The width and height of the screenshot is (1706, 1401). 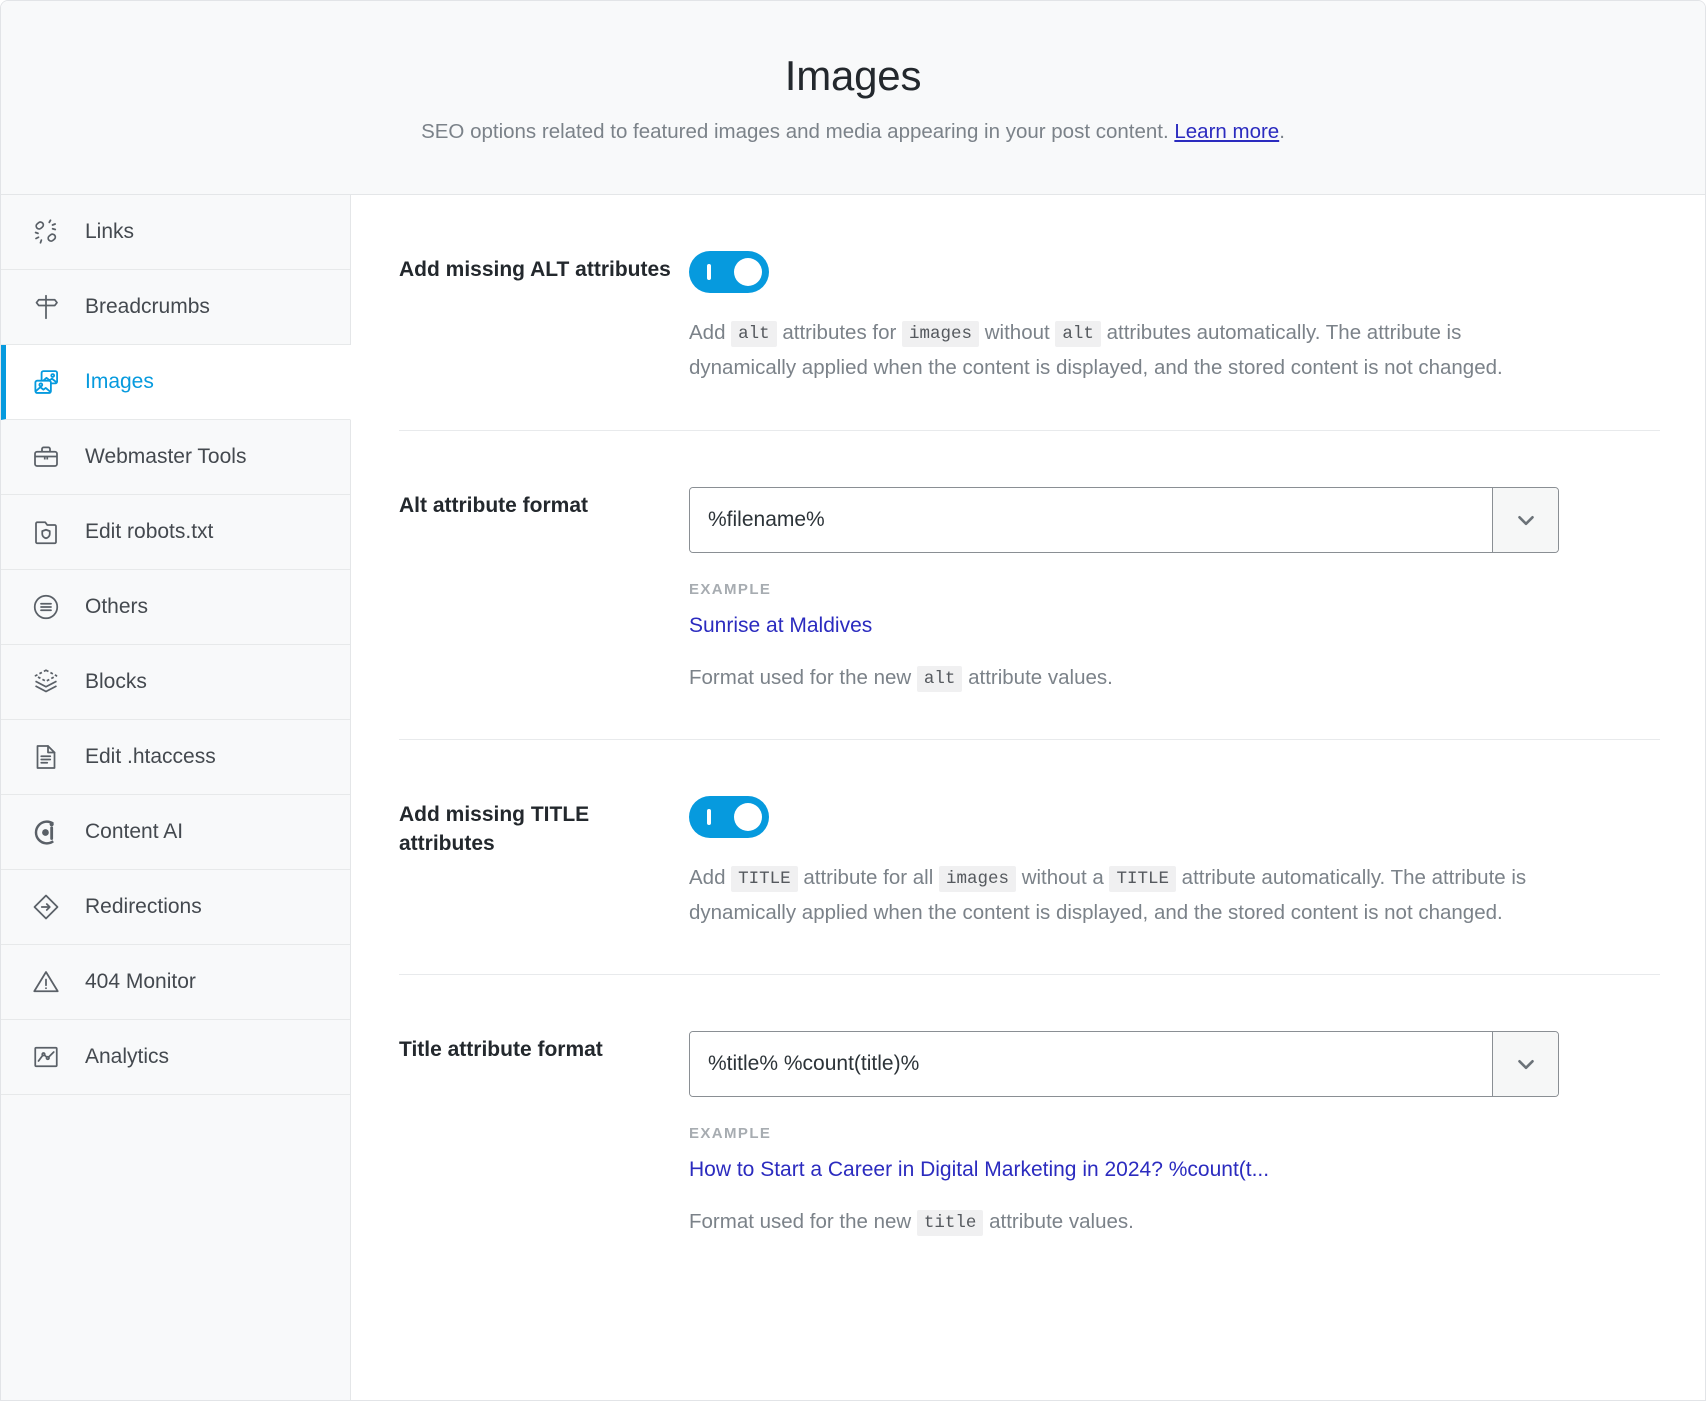 What do you see at coordinates (46, 457) in the screenshot?
I see `briefcase-icon` at bounding box center [46, 457].